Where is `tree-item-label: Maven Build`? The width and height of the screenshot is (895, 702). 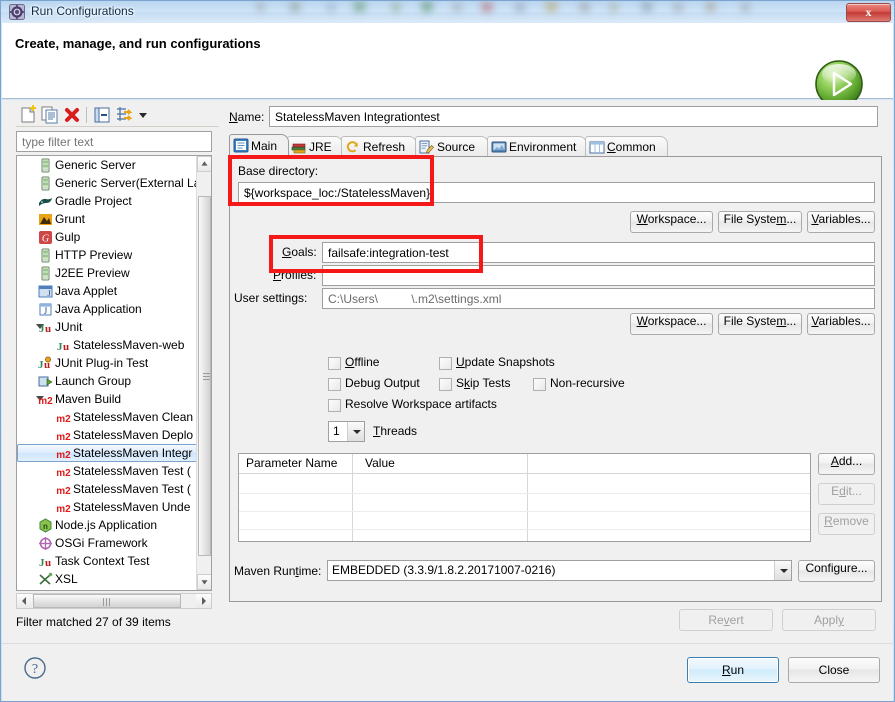
tree-item-label: Maven Build is located at coordinates (88, 399).